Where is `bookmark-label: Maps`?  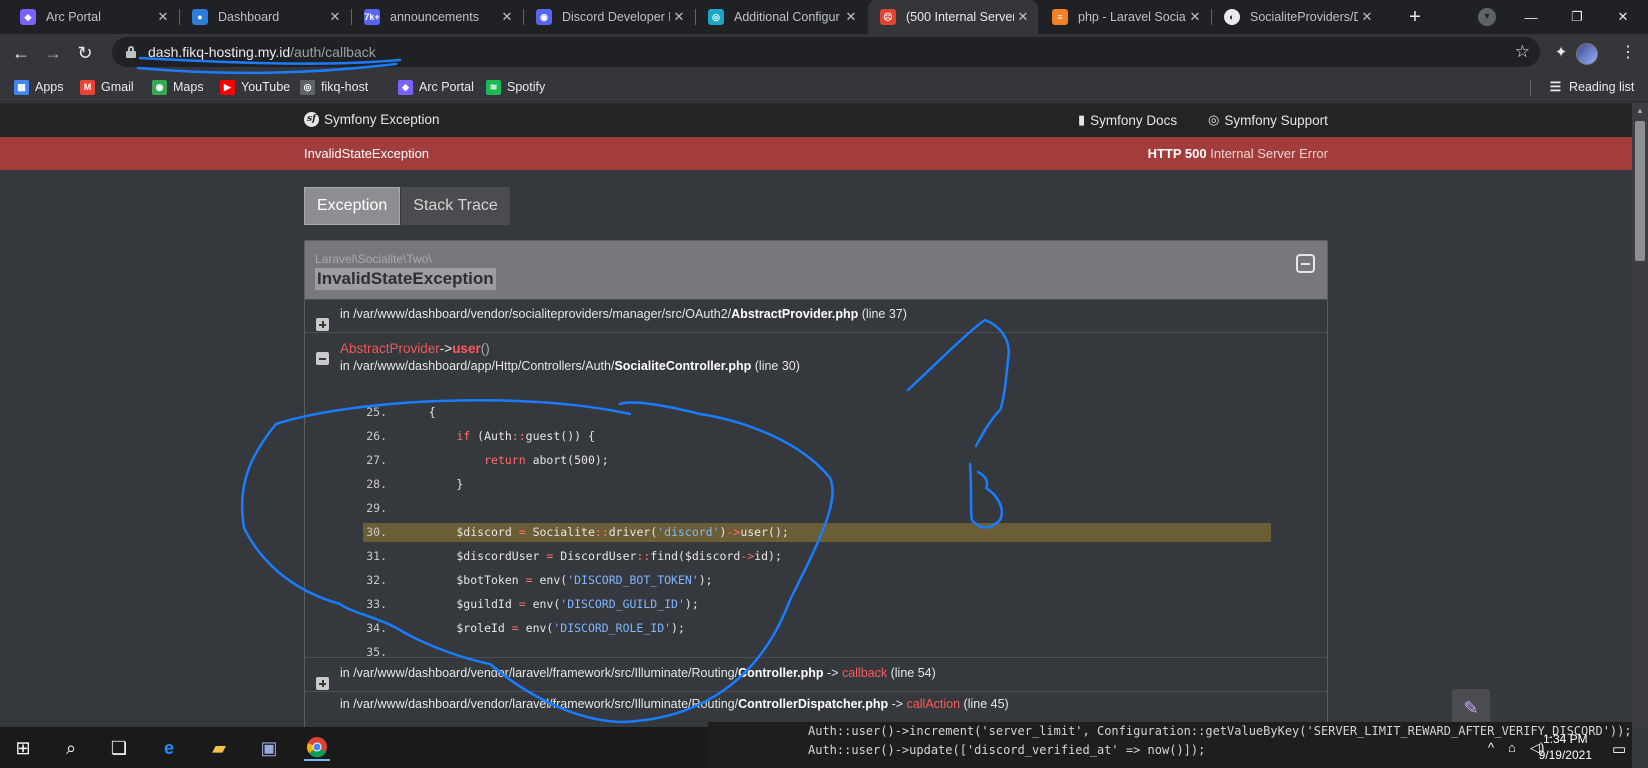 bookmark-label: Maps is located at coordinates (188, 87).